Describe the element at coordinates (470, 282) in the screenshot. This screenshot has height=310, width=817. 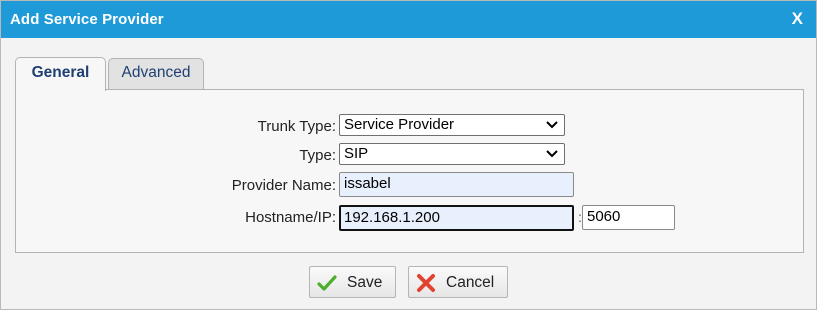
I see `cancel-label: Cancel` at that location.